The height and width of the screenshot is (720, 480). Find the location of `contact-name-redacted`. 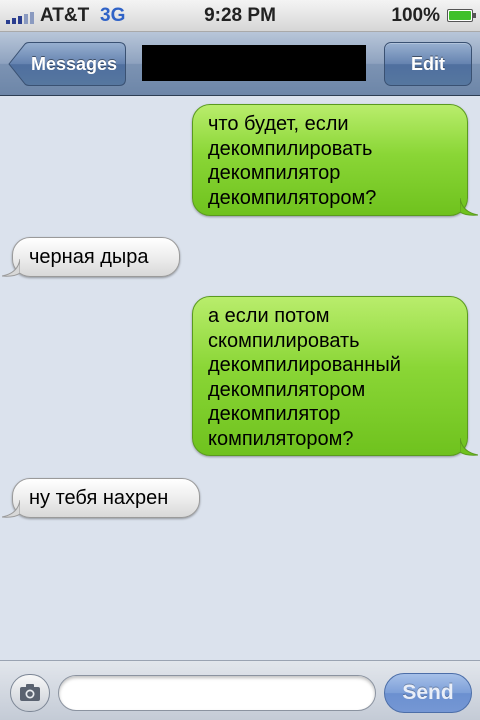

contact-name-redacted is located at coordinates (254, 63).